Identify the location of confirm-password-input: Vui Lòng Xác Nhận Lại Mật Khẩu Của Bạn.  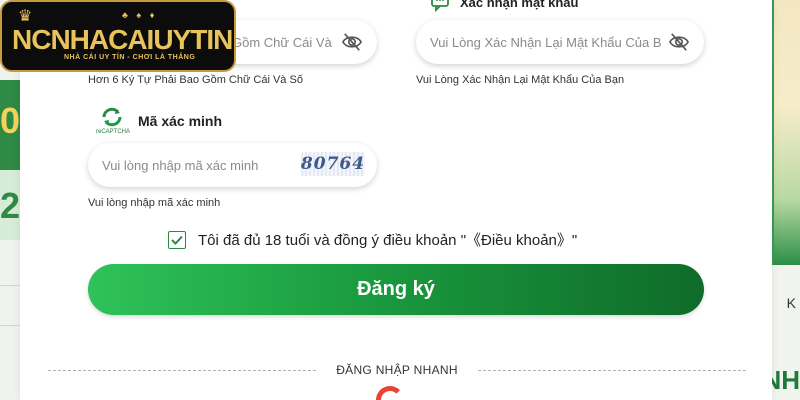
(560, 42).